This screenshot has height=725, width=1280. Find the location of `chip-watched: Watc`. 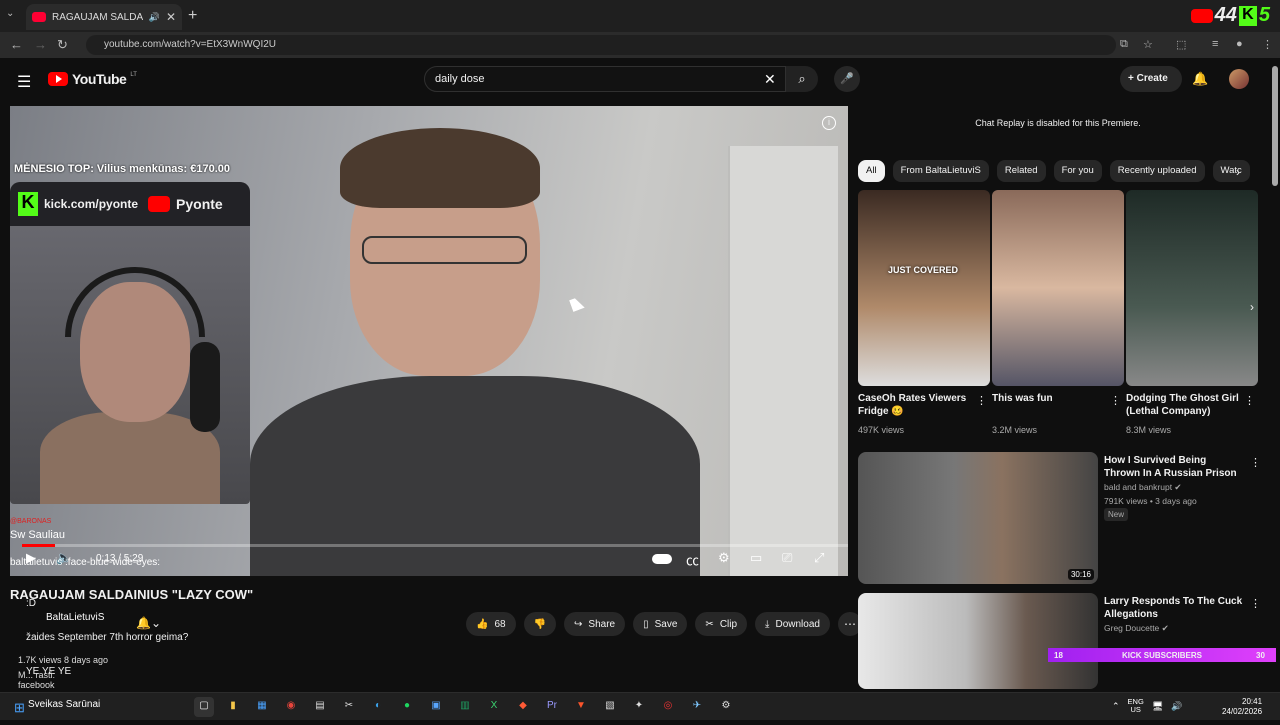

chip-watched: Watc is located at coordinates (1231, 171).